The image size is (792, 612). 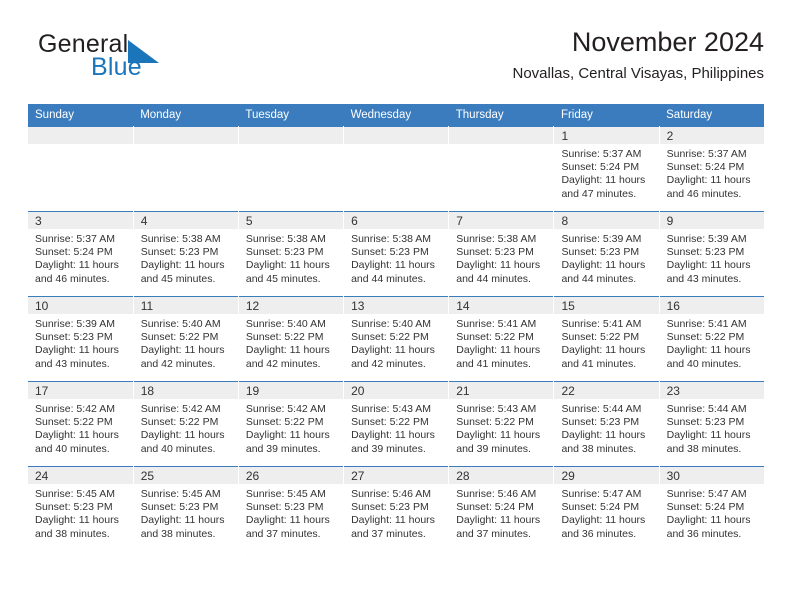 I want to click on weekday-header-monday: Monday, so click(x=186, y=115).